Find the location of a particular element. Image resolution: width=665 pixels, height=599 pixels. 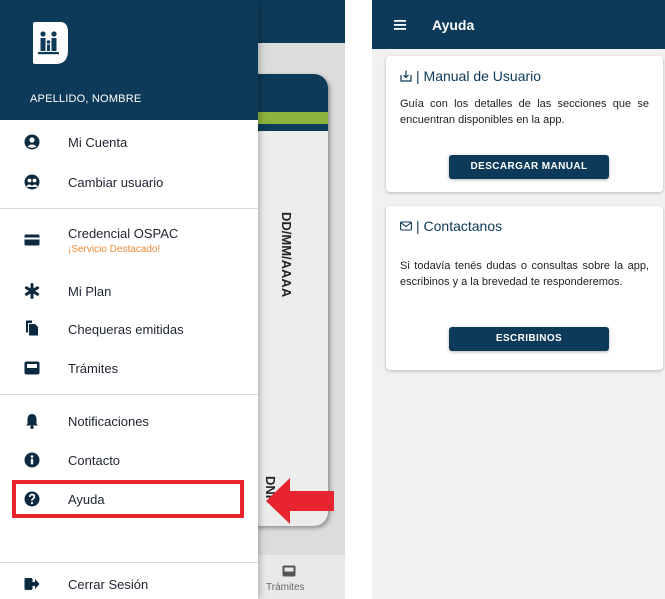

menu-item-credencial-ospac: Credencial OSPAC ¡Servicio Destacado! is located at coordinates (129, 240).